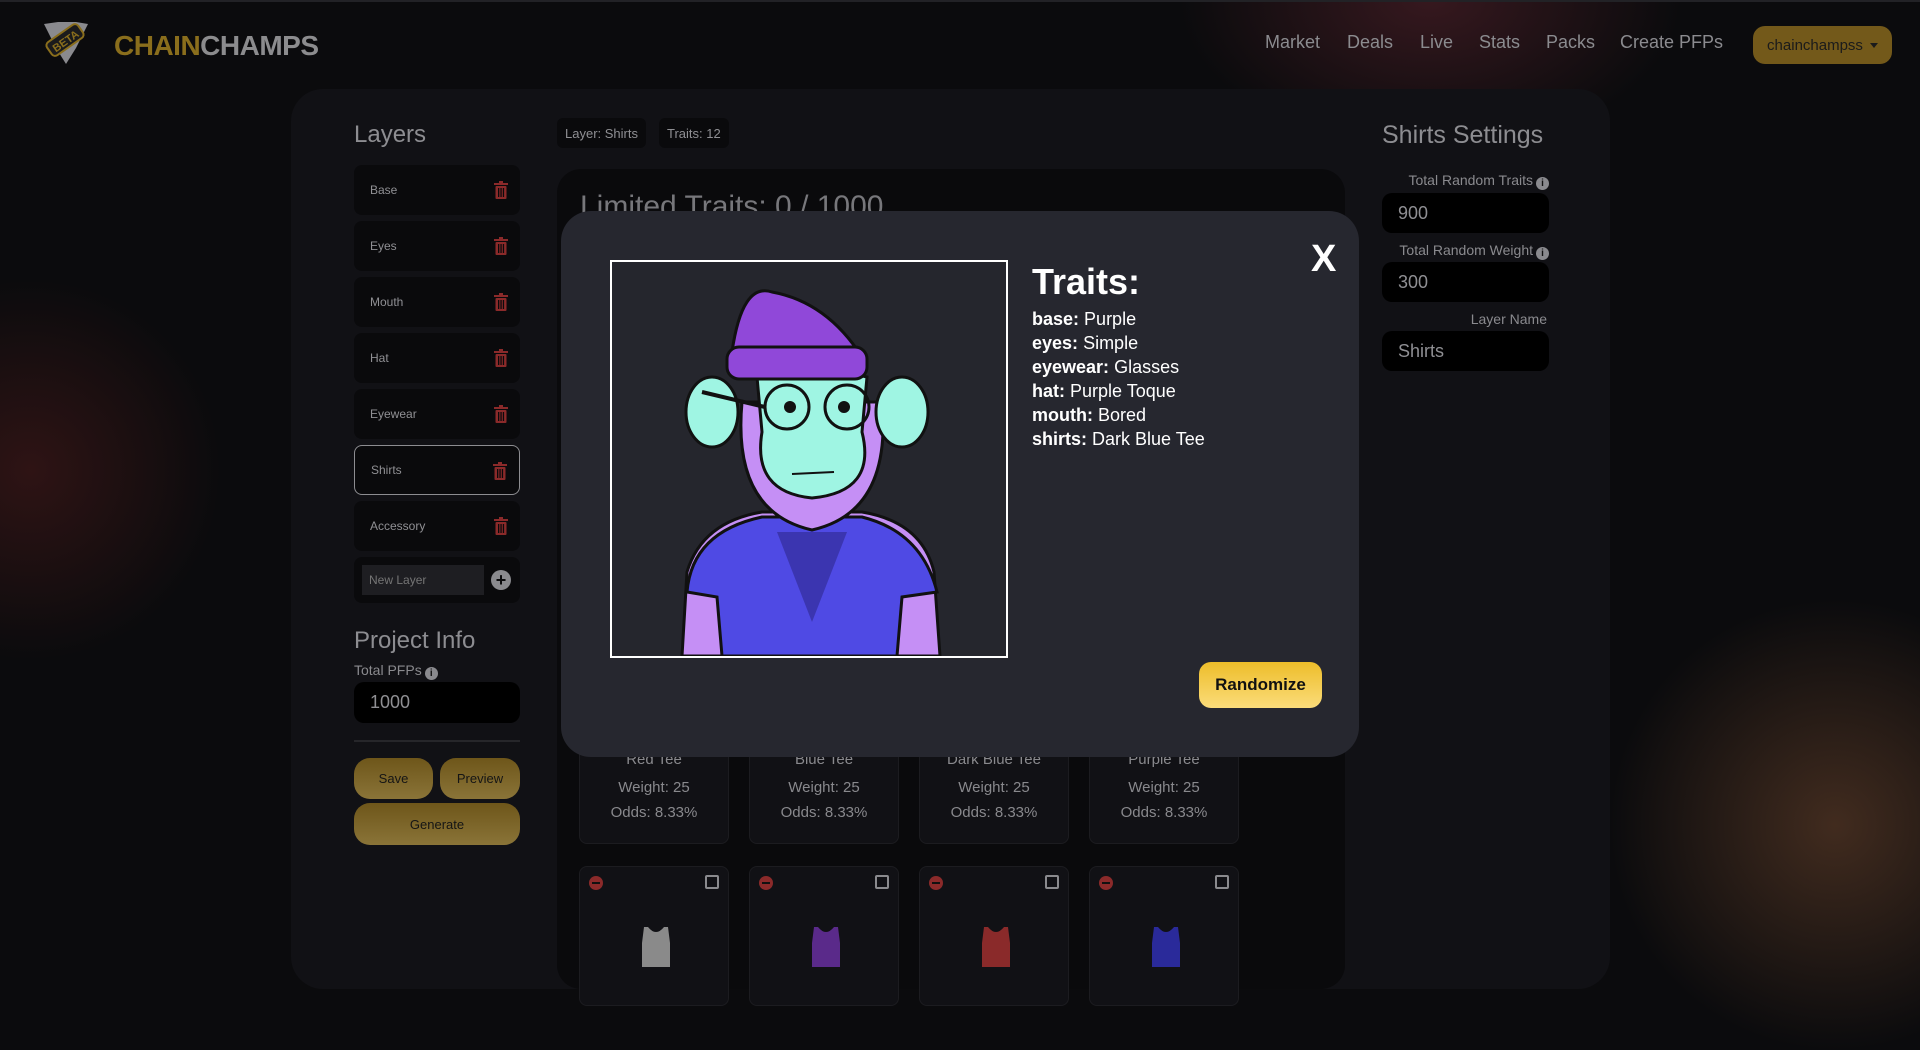 The image size is (1920, 1050). I want to click on trait-line: shirts: Dark Blue Tee, so click(1118, 439).